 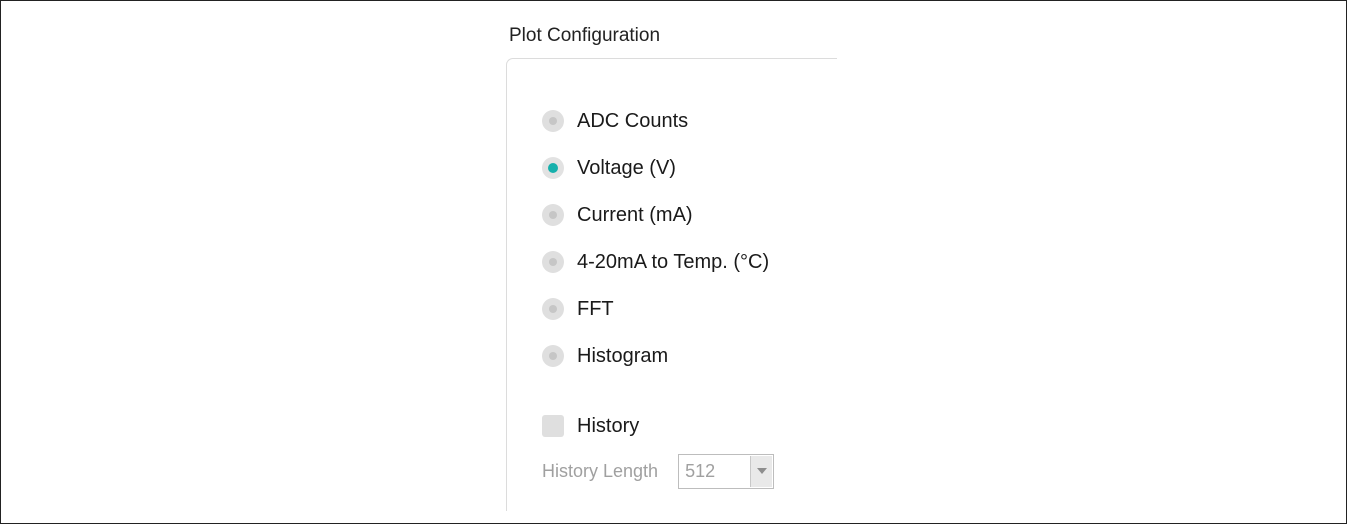 What do you see at coordinates (626, 167) in the screenshot?
I see `radio-option-label: Voltage (V)` at bounding box center [626, 167].